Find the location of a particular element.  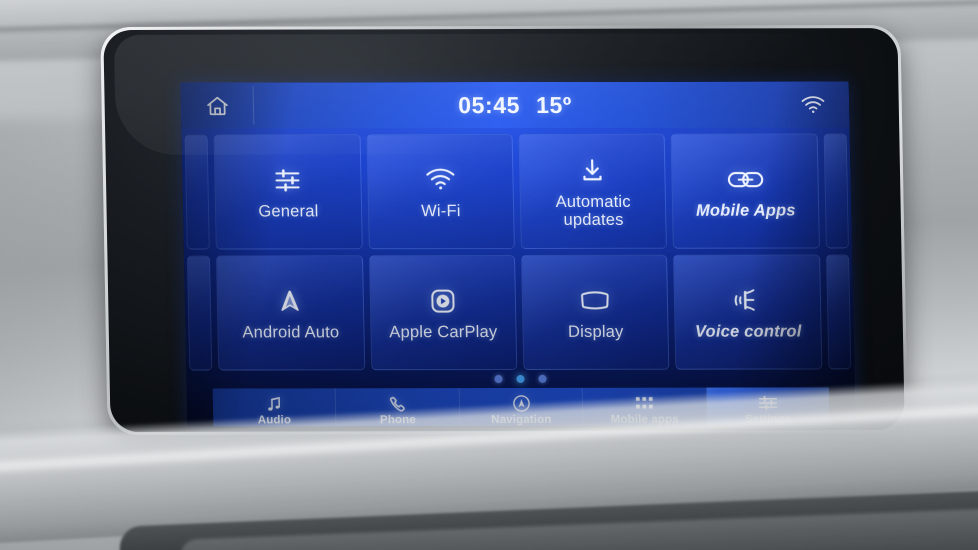

tile-label-apple-carplay: Apple CarPlay is located at coordinates (443, 331).